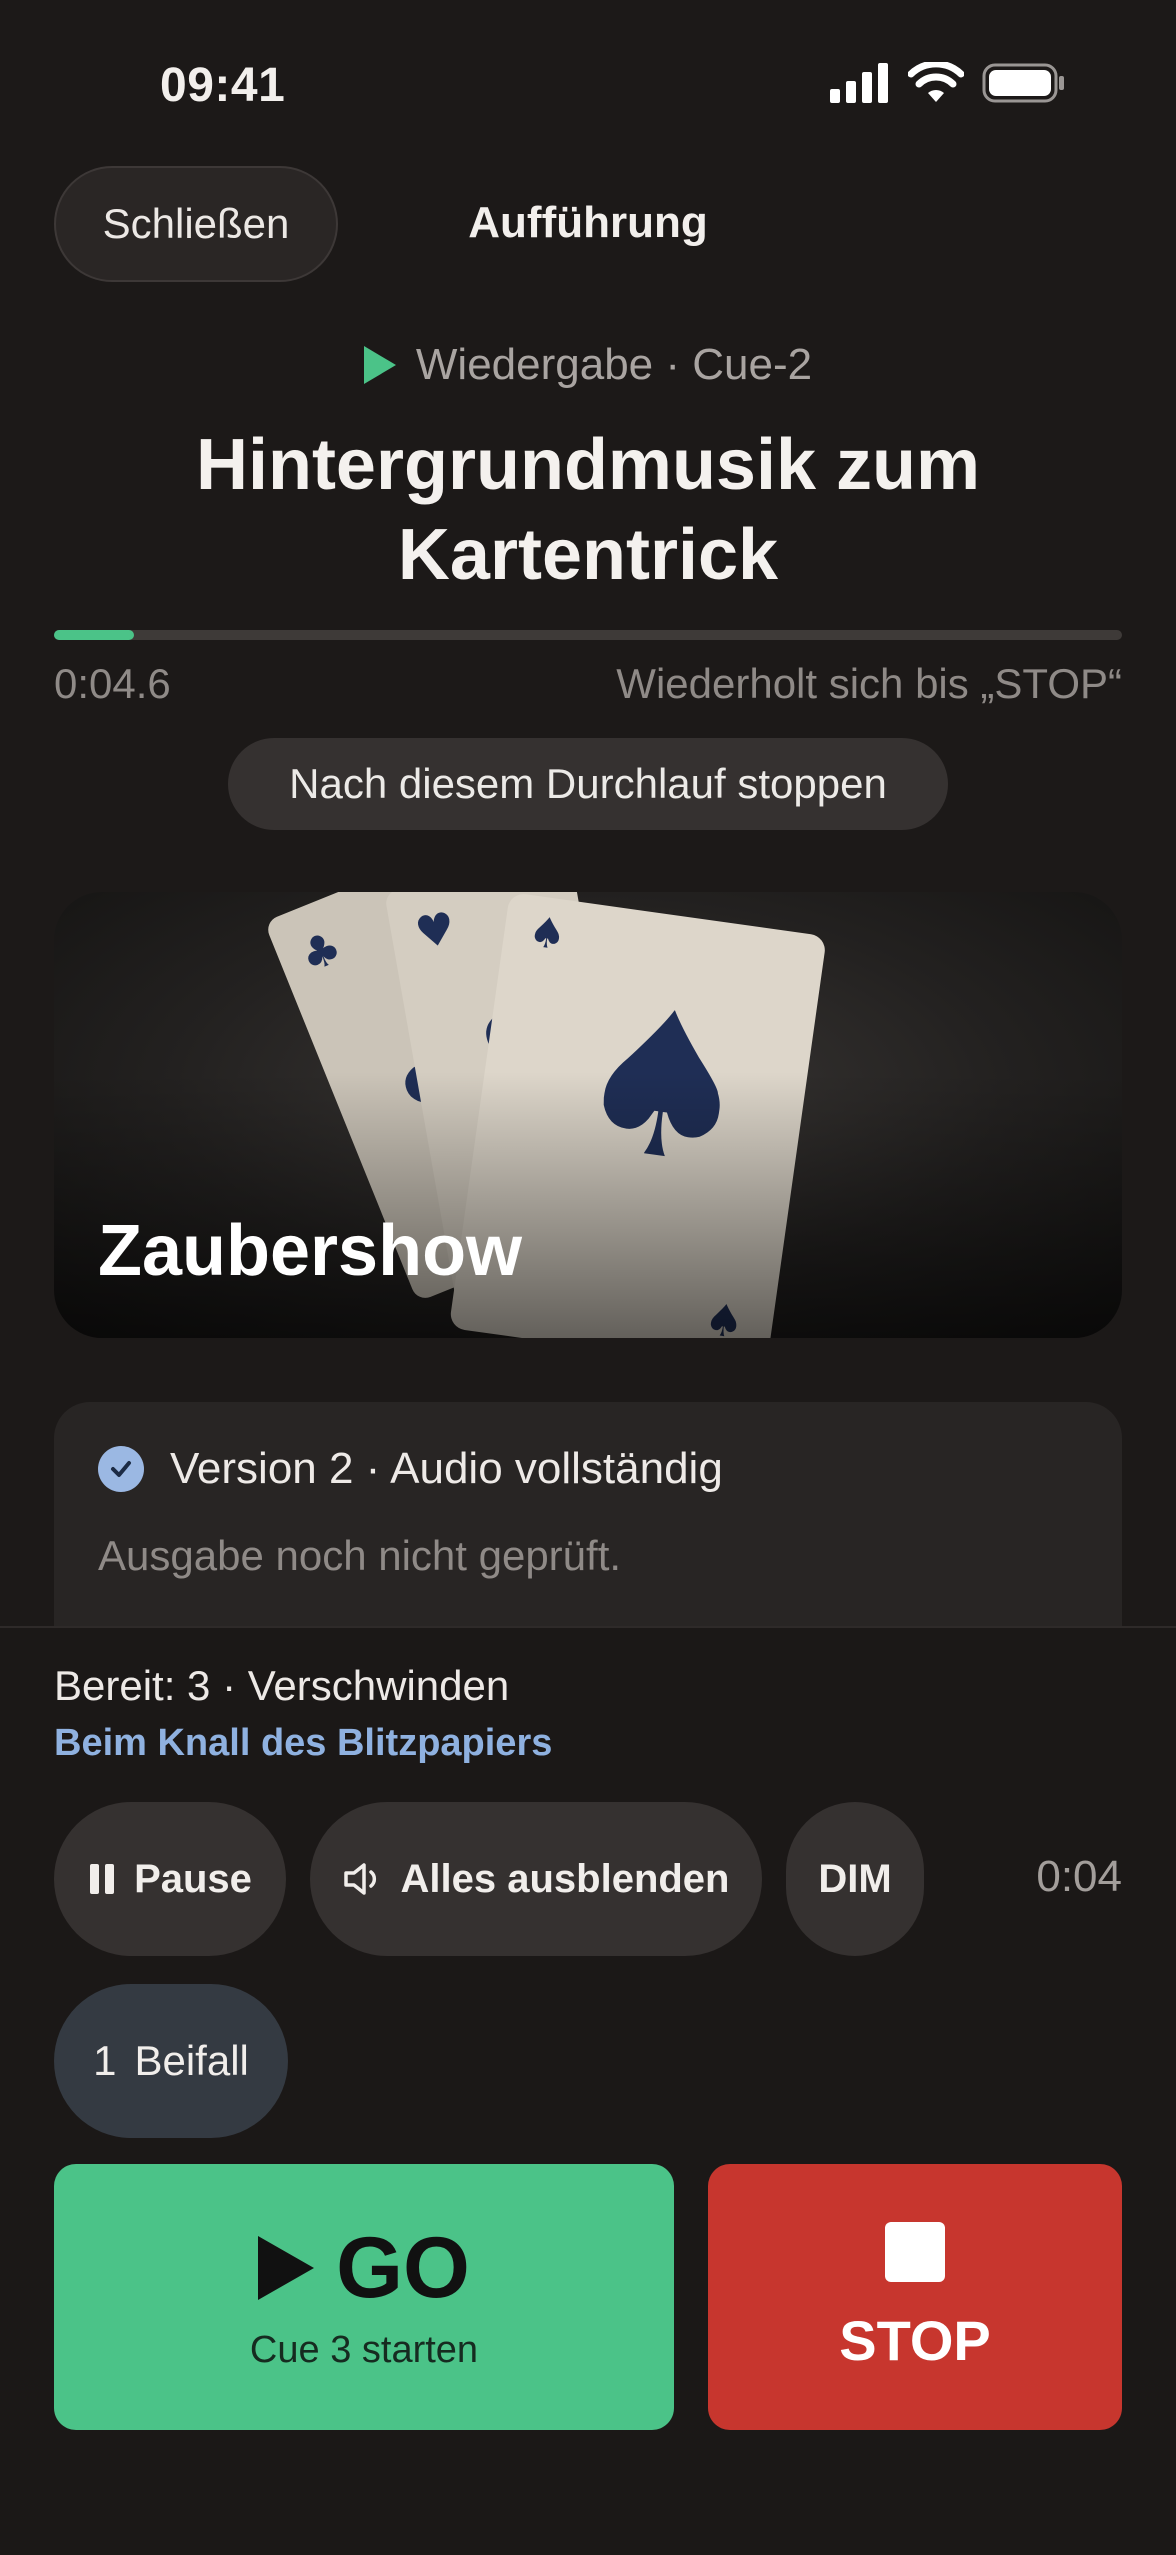 The width and height of the screenshot is (1176, 2555). What do you see at coordinates (588, 784) in the screenshot?
I see `stop-after-loop-button: Nach diesem Durchlauf stoppen` at bounding box center [588, 784].